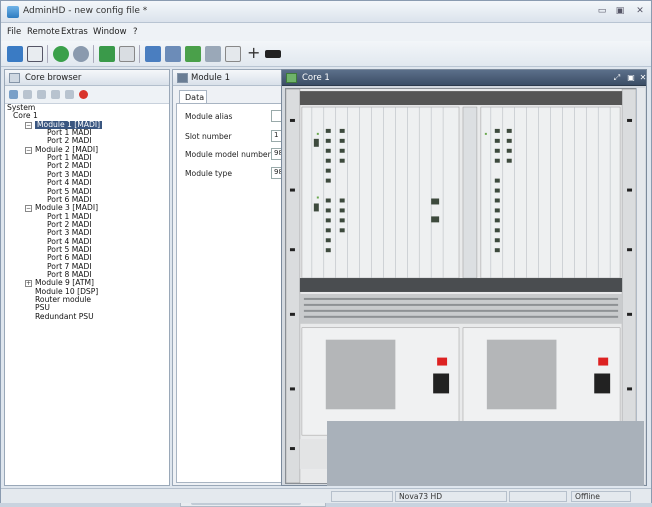 The image size is (652, 507). I want to click on core-window-title: Core 1, so click(316, 78).